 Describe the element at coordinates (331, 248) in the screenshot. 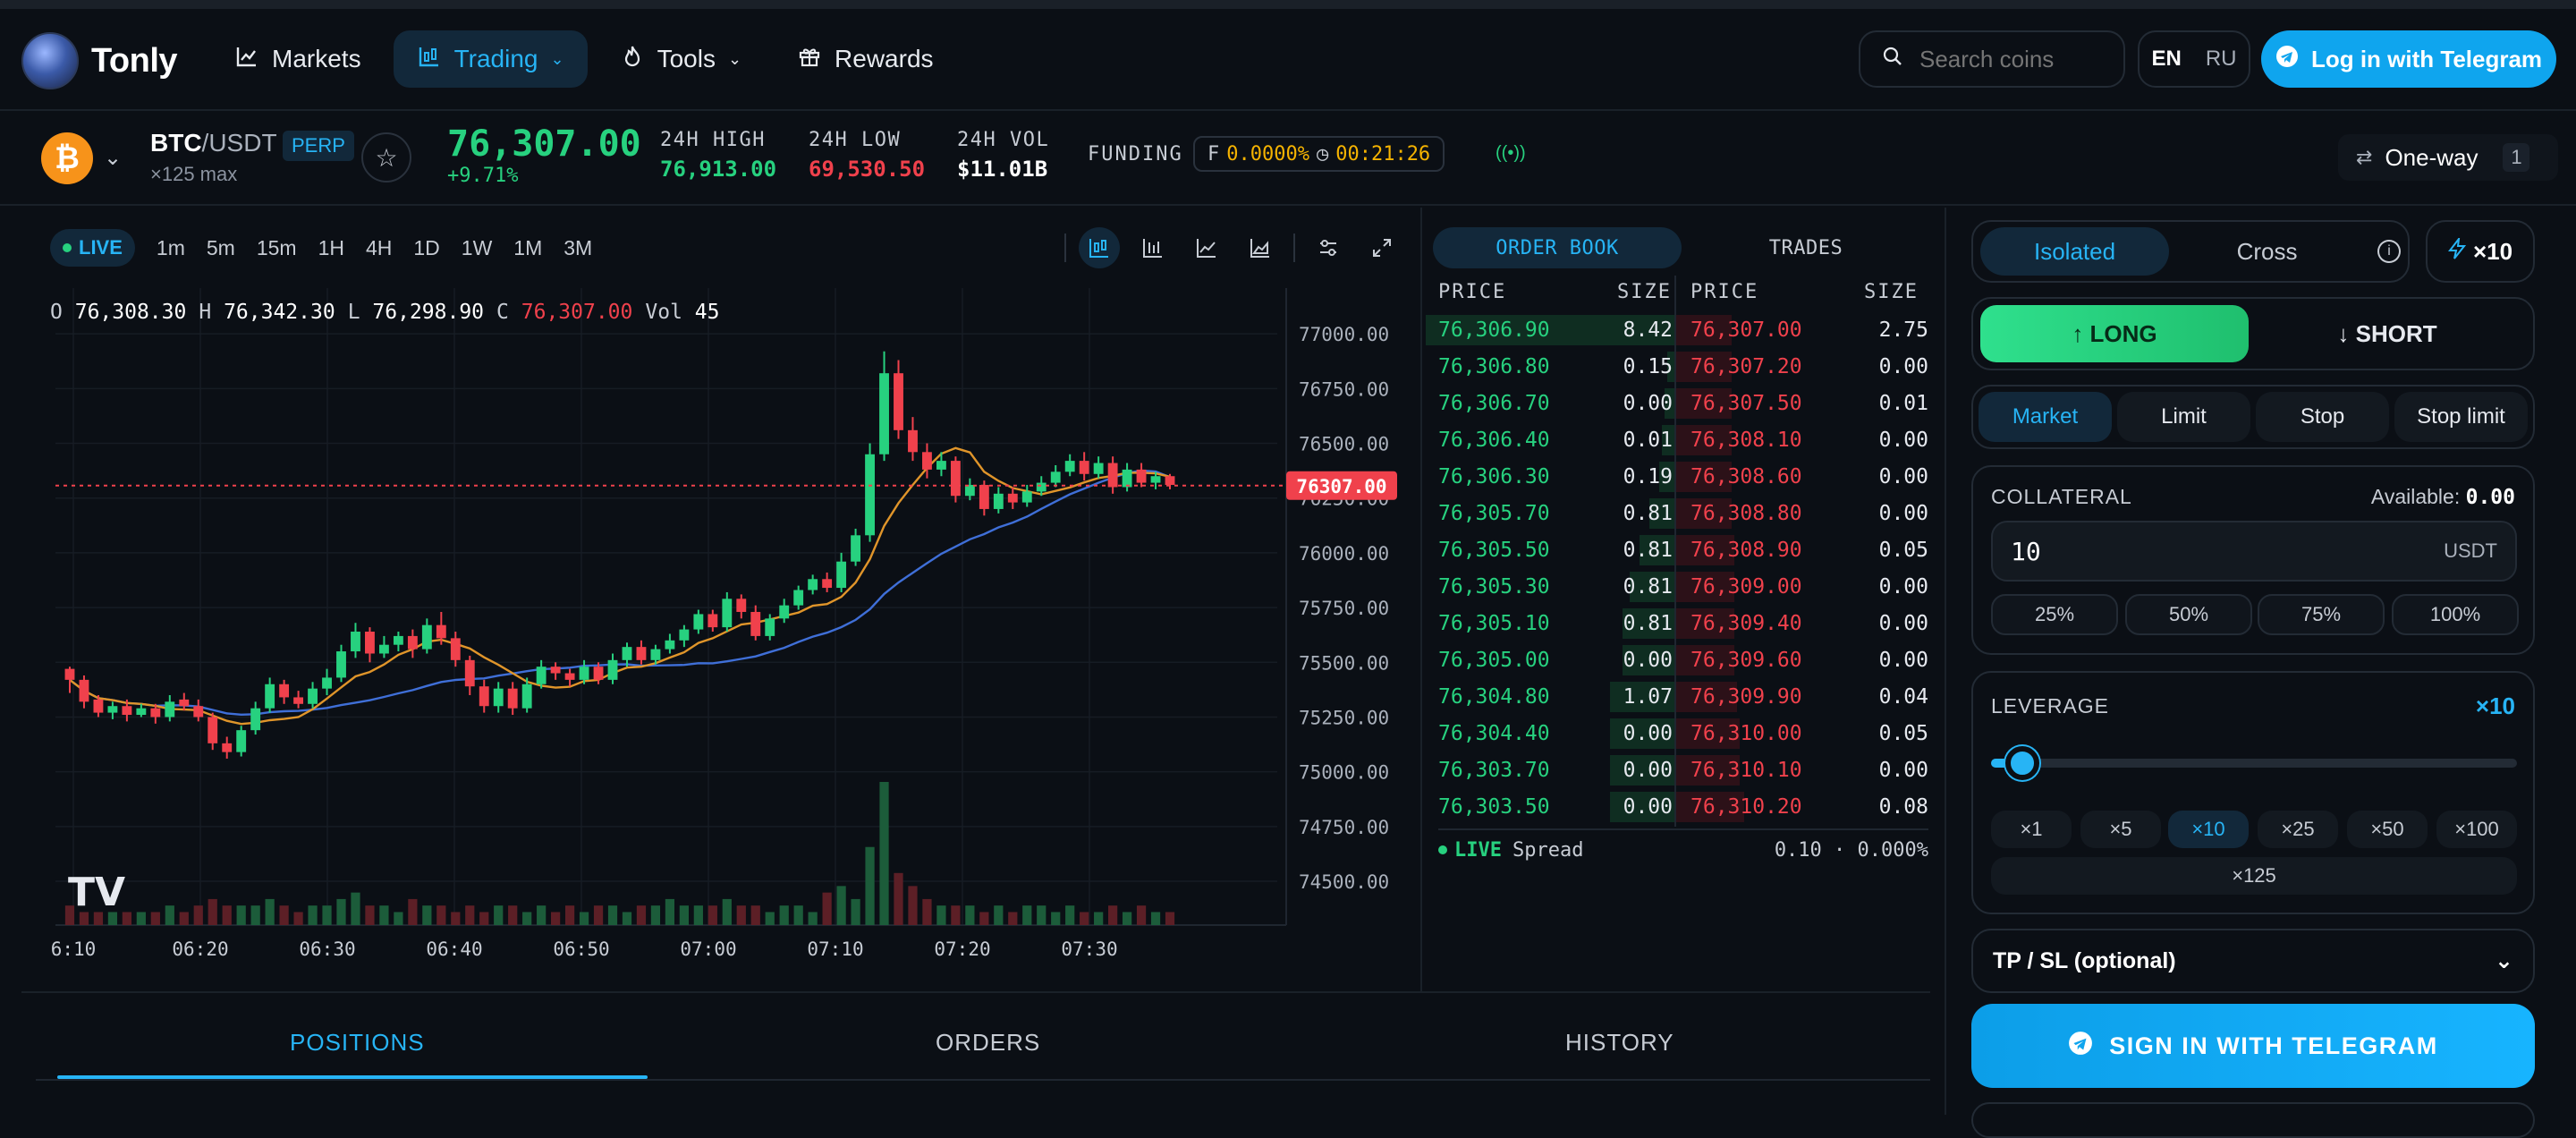

I see `timeframe-1h: 1H` at that location.